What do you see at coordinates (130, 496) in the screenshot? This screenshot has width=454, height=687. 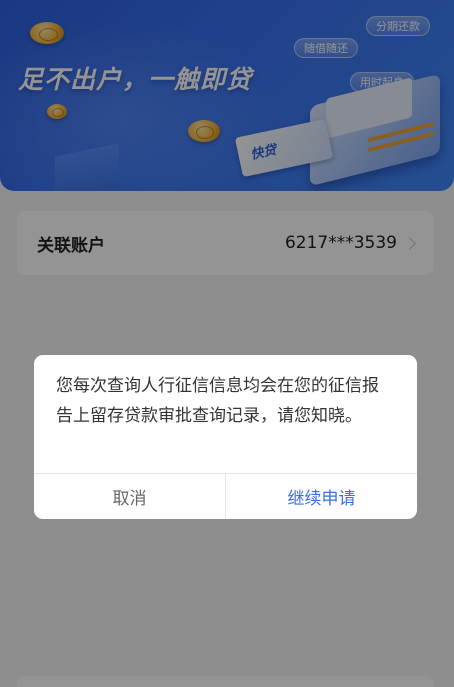 I see `cancel-button: 取消` at bounding box center [130, 496].